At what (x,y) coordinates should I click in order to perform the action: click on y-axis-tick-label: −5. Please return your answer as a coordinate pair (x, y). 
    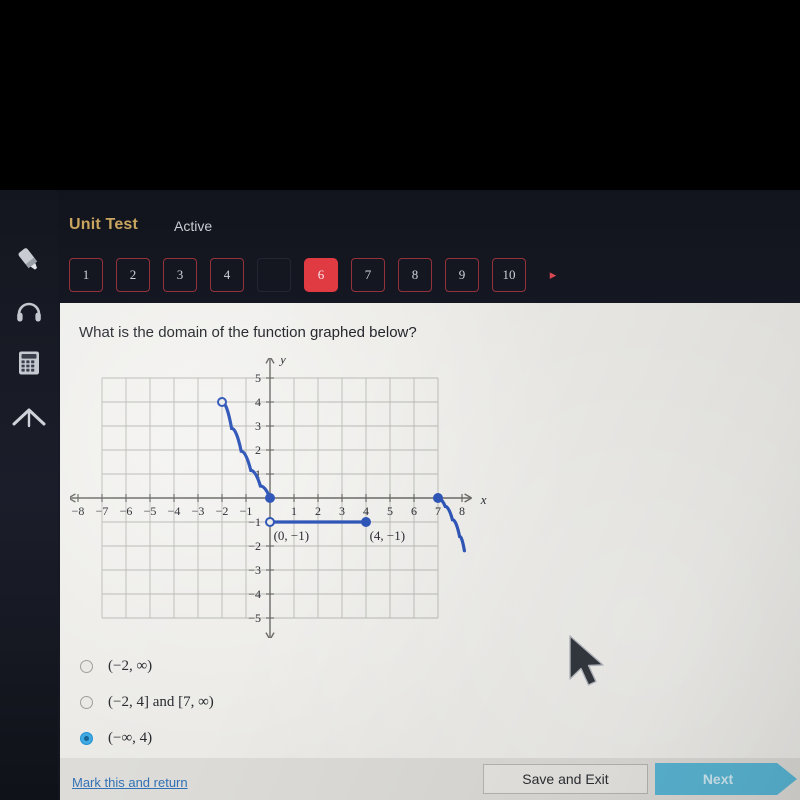
    Looking at the image, I should click on (254, 618).